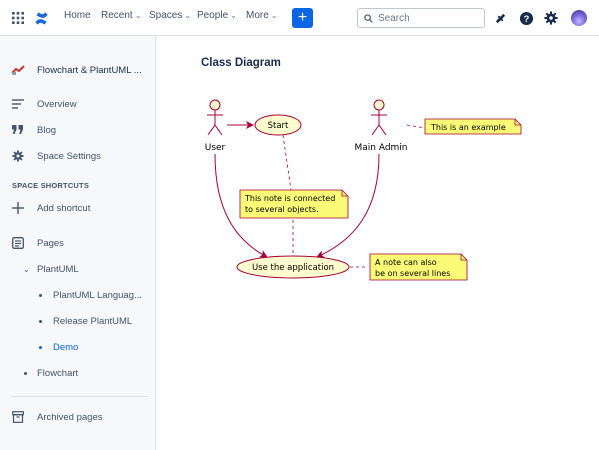 The width and height of the screenshot is (599, 450). I want to click on sidebar-item-overview: Overview, so click(77, 104).